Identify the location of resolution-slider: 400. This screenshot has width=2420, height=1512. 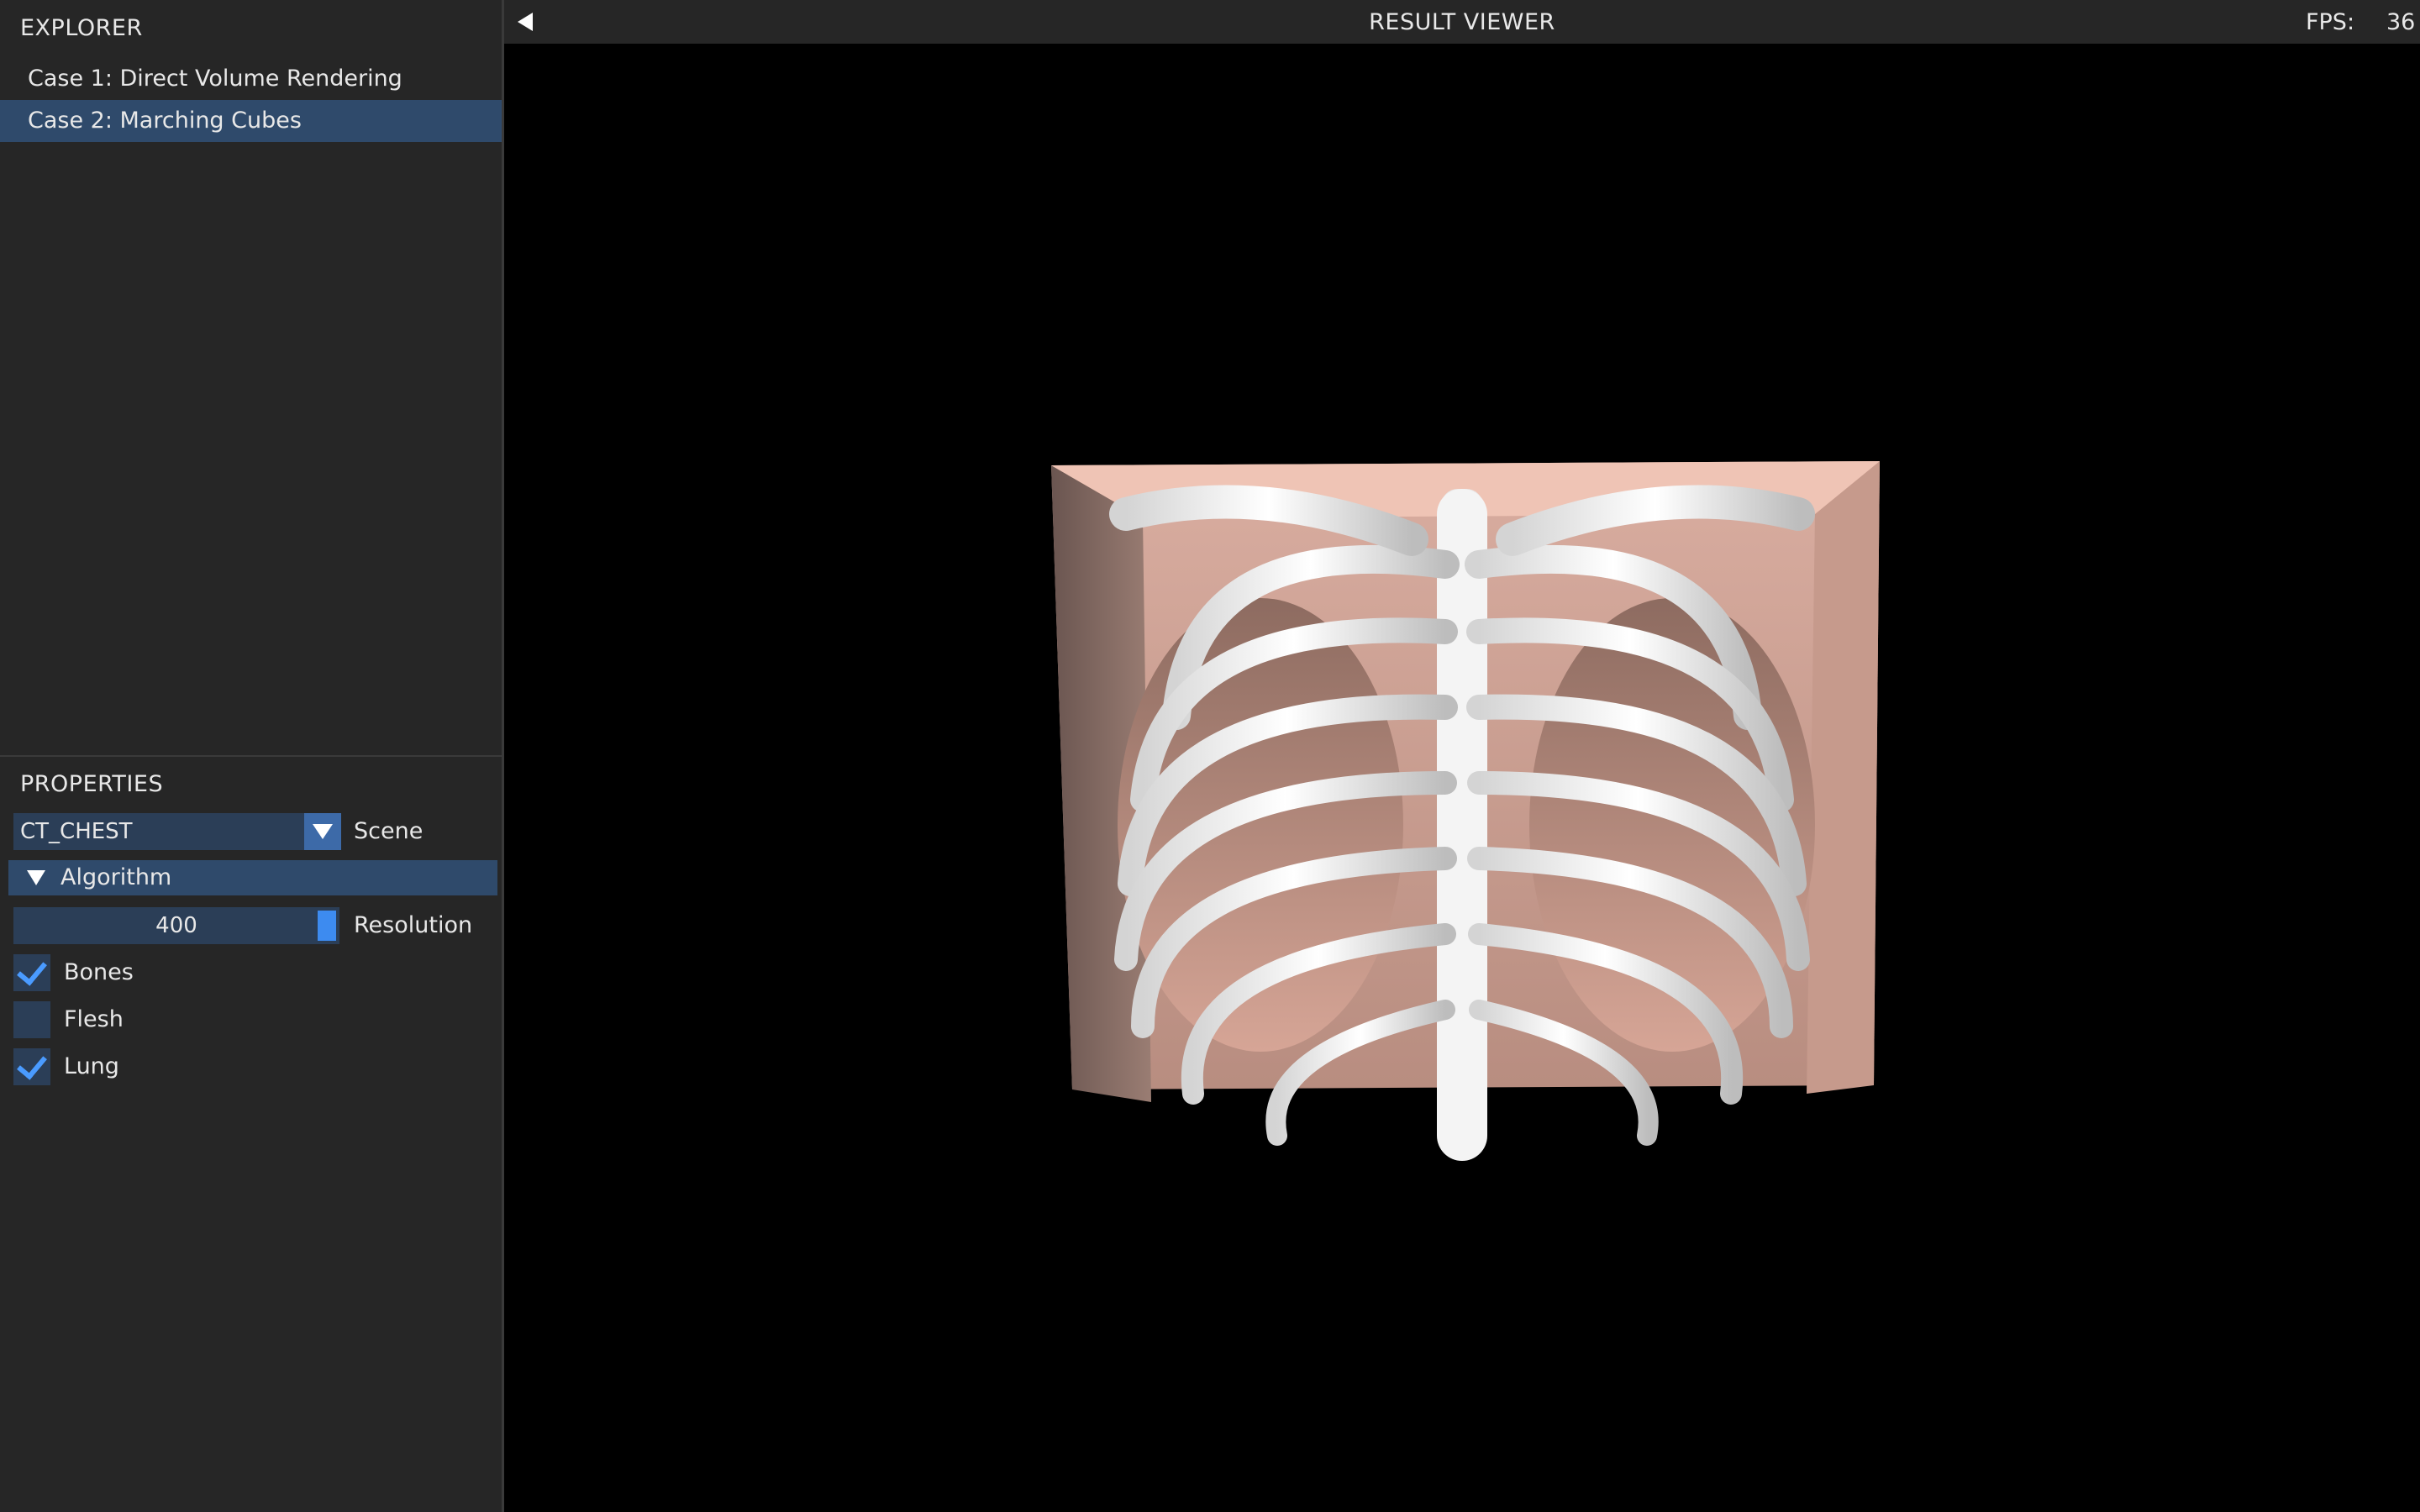
(176, 925).